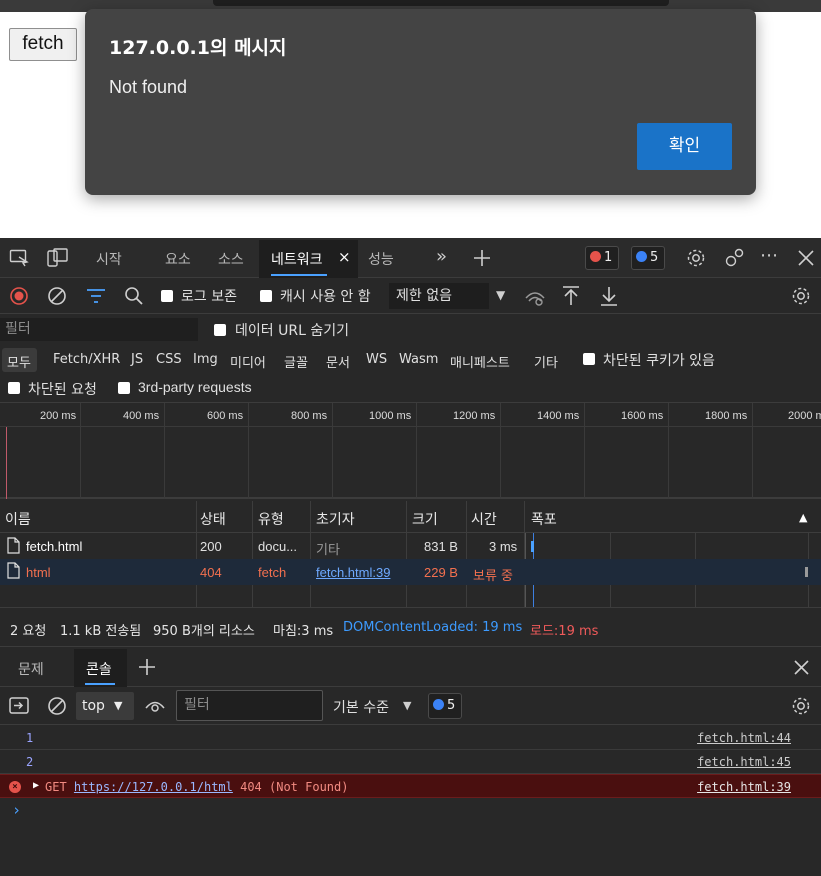 Image resolution: width=821 pixels, height=876 pixels. I want to click on blocked-requests-checkbox, so click(14, 388).